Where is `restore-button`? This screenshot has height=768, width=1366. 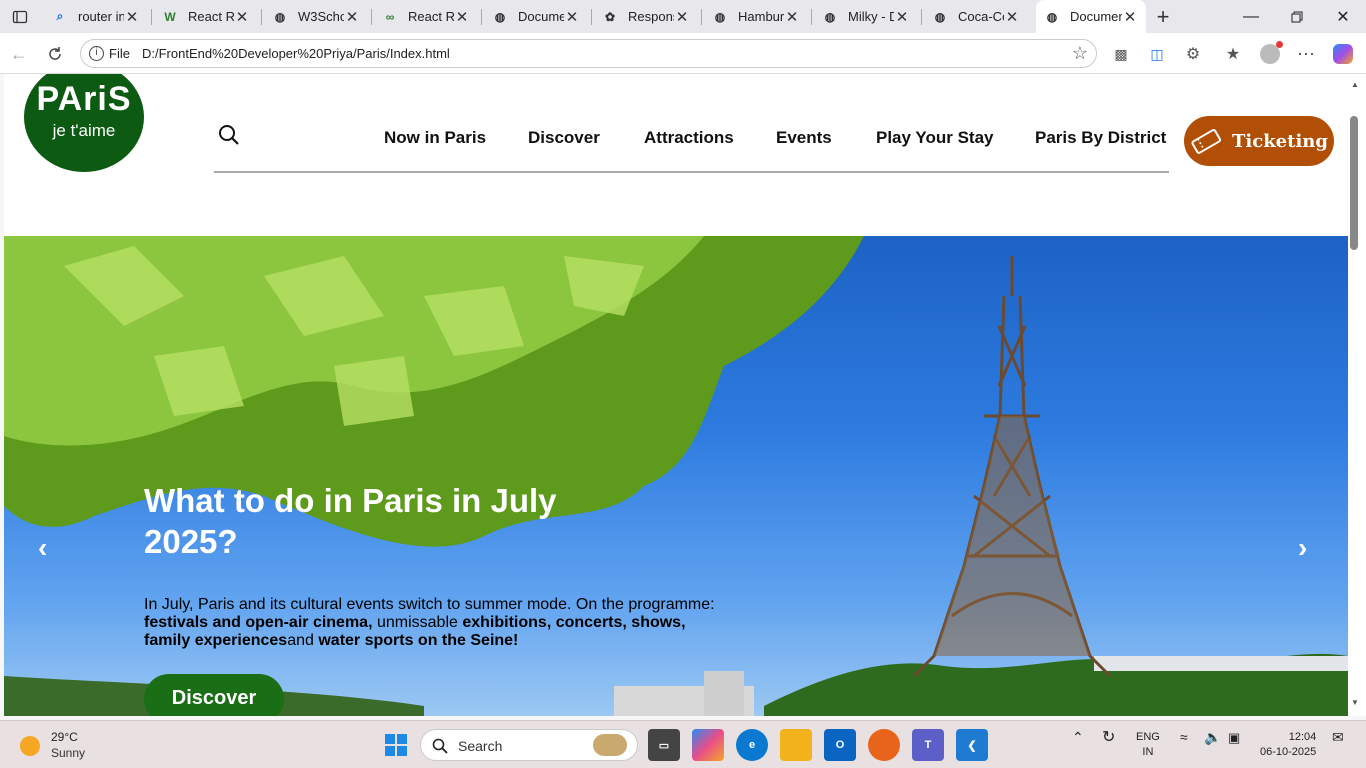 restore-button is located at coordinates (1297, 16).